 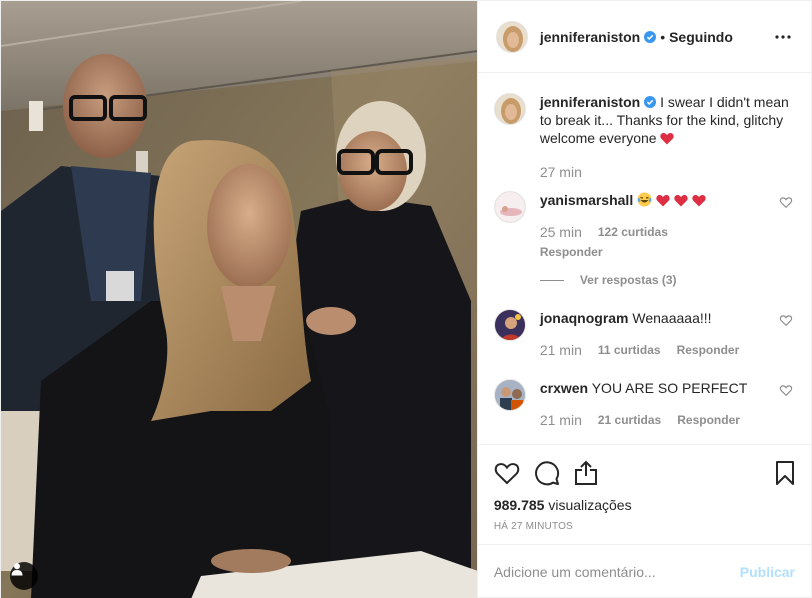 I want to click on comment-username: yanismarshall, so click(x=586, y=200).